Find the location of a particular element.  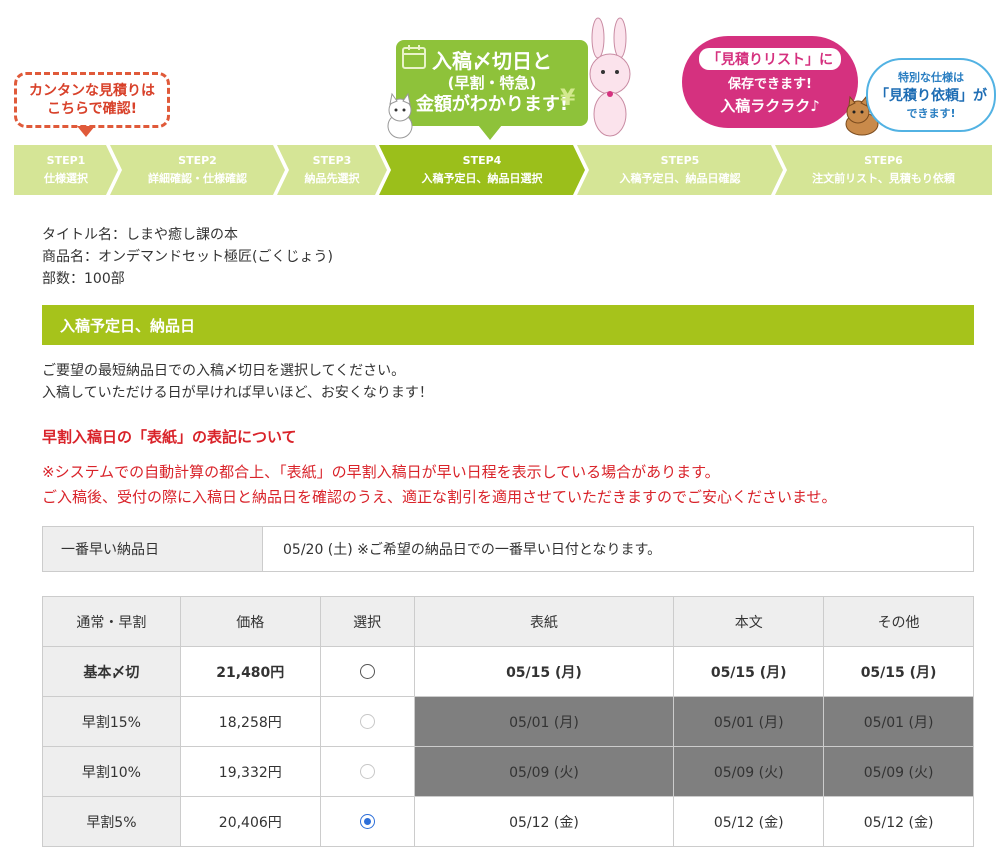

step-label: 詳細確認・仕様確認 is located at coordinates (197, 178).